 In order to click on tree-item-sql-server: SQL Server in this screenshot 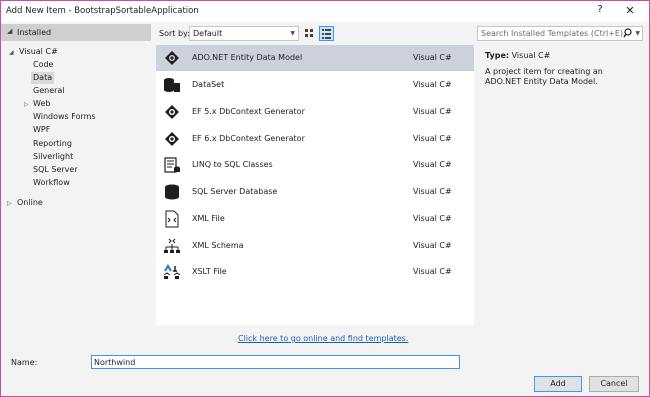, I will do `click(55, 170)`.